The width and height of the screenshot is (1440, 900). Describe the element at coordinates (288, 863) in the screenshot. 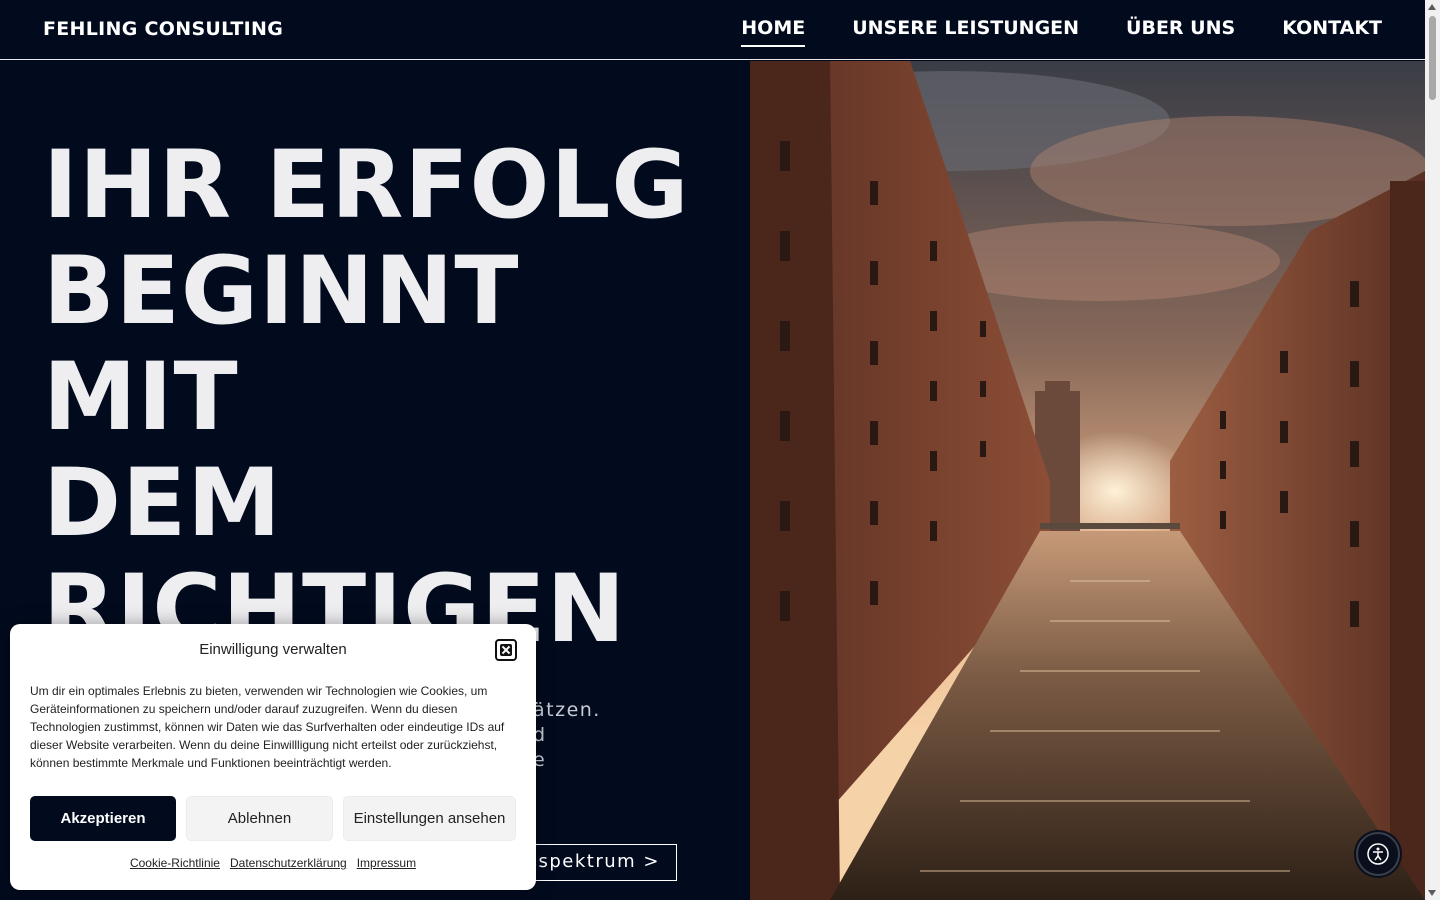

I see `privacy-policy-link: Datenschutzerklärung` at that location.